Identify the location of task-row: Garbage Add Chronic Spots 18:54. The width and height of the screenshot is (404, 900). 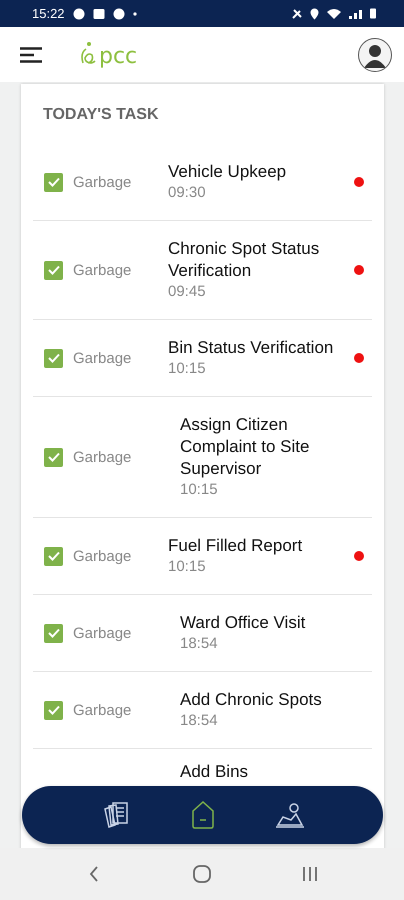
(202, 710).